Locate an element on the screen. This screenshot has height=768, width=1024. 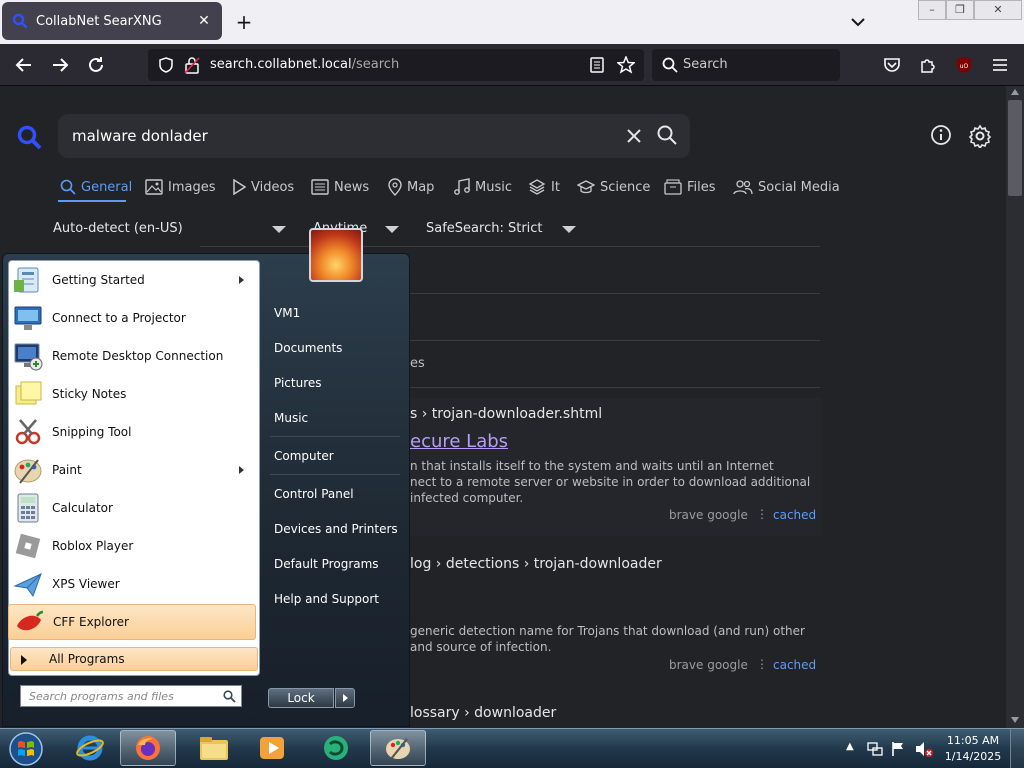
restore-button: ❐ is located at coordinates (960, 10).